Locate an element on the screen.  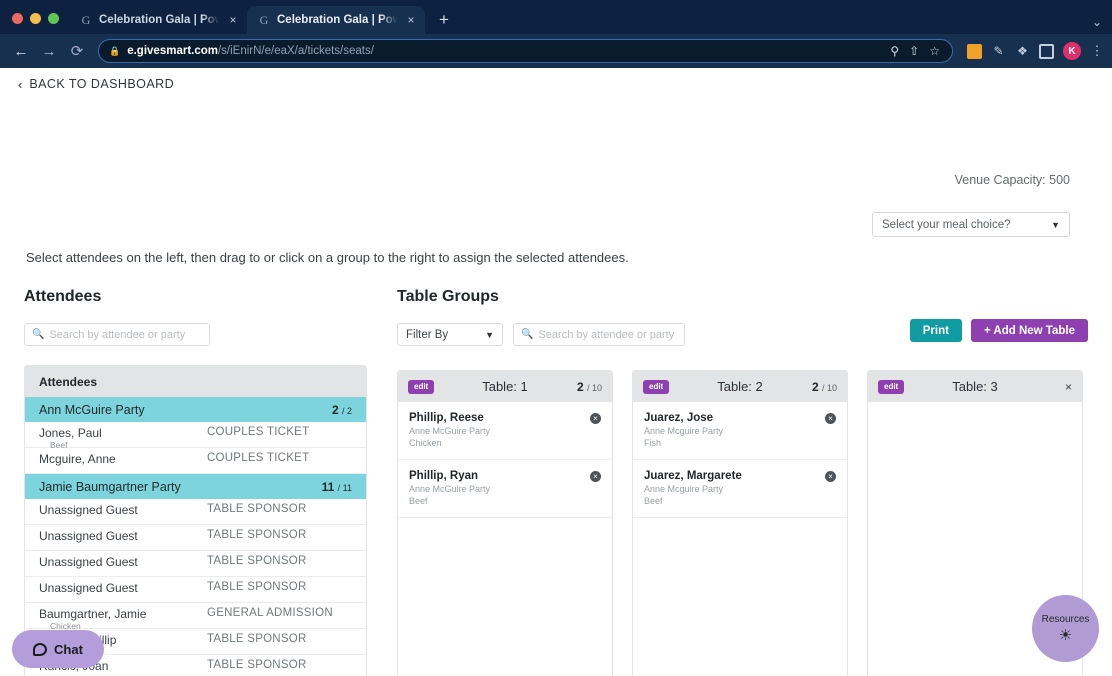
attendee-row: Jones, Paul Beef COUPLES TICKET is located at coordinates (195, 436).